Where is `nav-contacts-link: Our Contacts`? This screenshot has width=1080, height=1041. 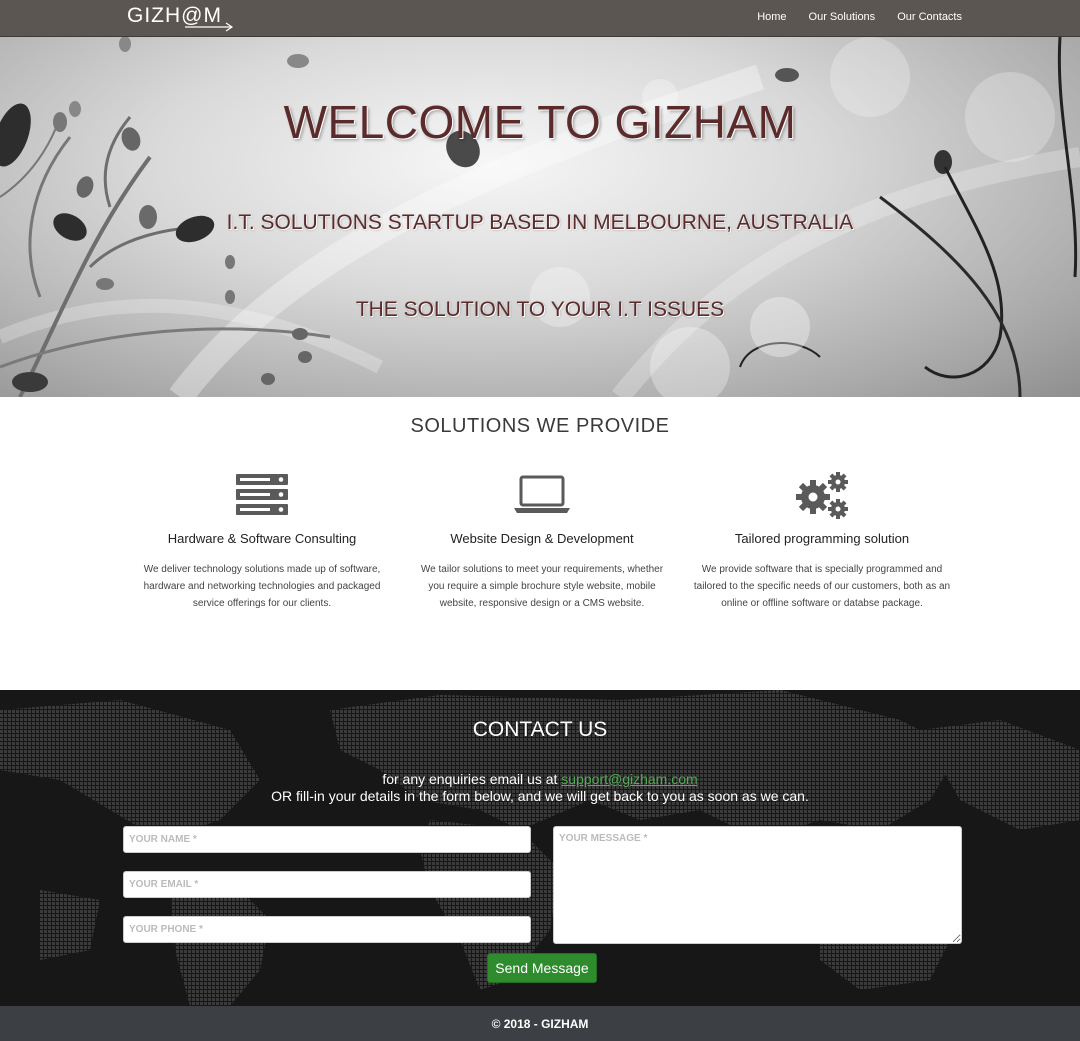
nav-contacts-link: Our Contacts is located at coordinates (929, 17).